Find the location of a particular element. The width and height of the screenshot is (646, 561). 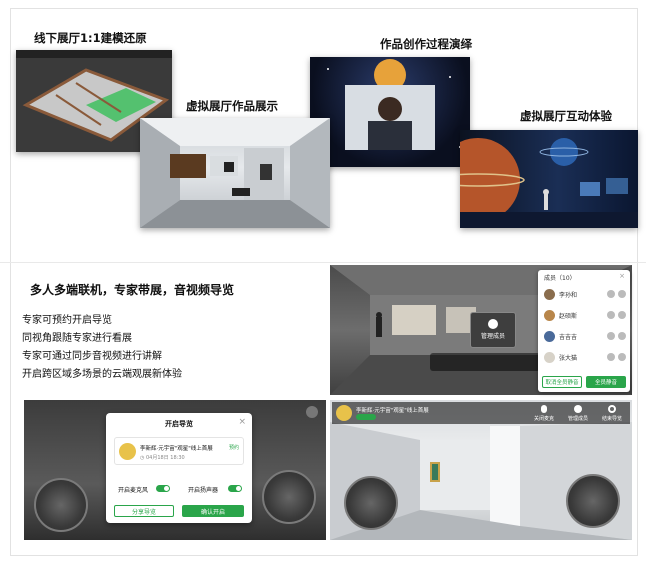

speaker-toggle is located at coordinates (235, 488).